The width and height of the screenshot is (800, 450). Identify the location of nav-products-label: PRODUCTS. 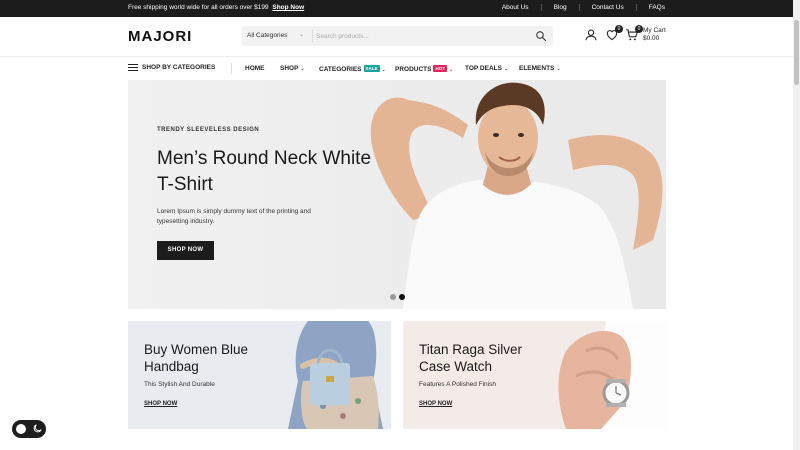
(413, 69).